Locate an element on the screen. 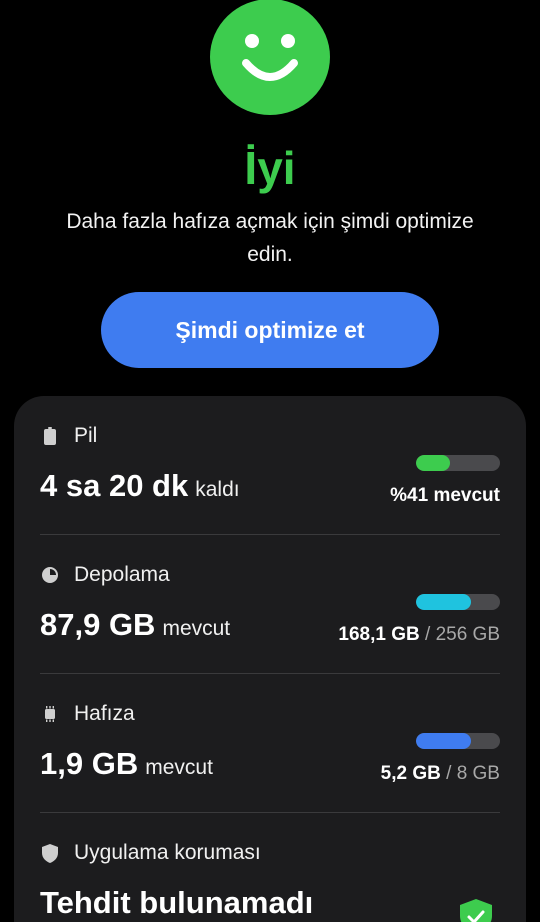 The width and height of the screenshot is (540, 922). memory-usage: 5,2 GB / 8 GB is located at coordinates (440, 774).